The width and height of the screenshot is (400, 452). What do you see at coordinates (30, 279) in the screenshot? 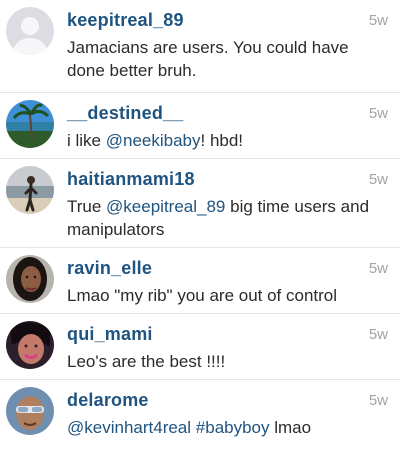
I see `woman-portrait-photo` at bounding box center [30, 279].